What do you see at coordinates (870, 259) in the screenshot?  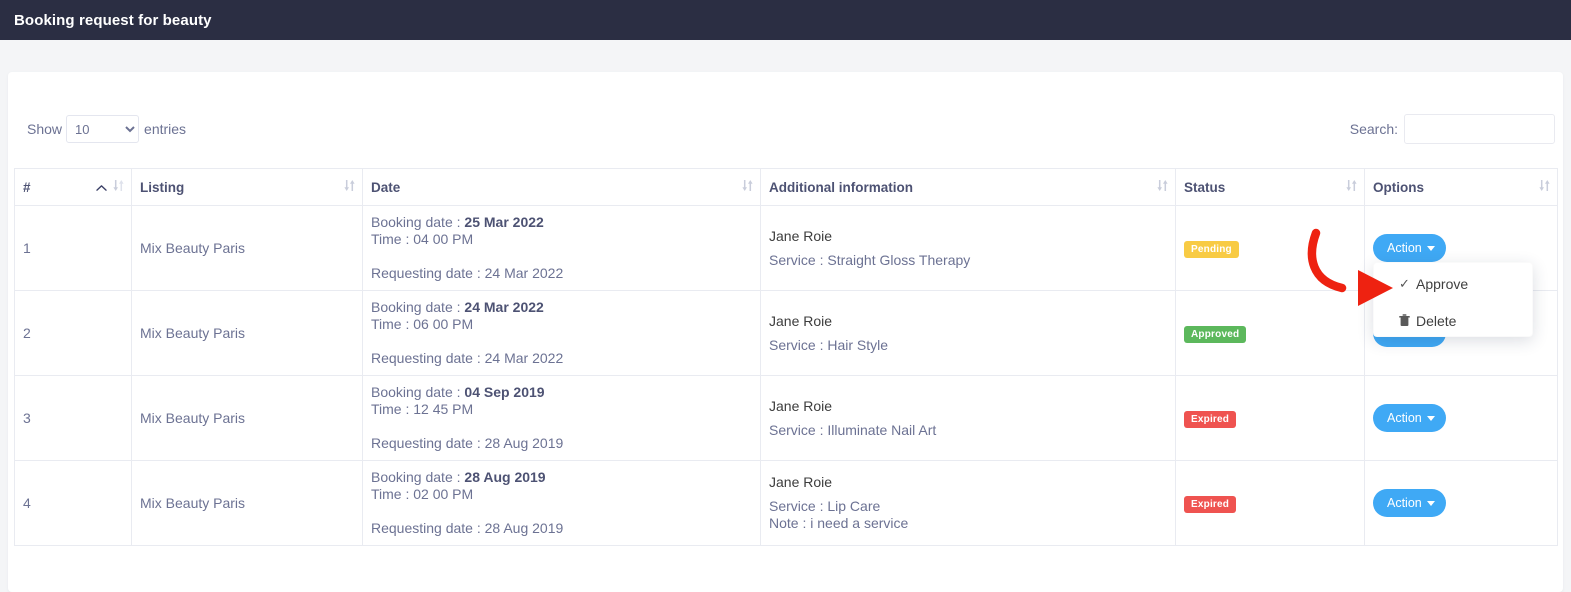 I see `service-text: Service : Straight Gloss Therapy` at bounding box center [870, 259].